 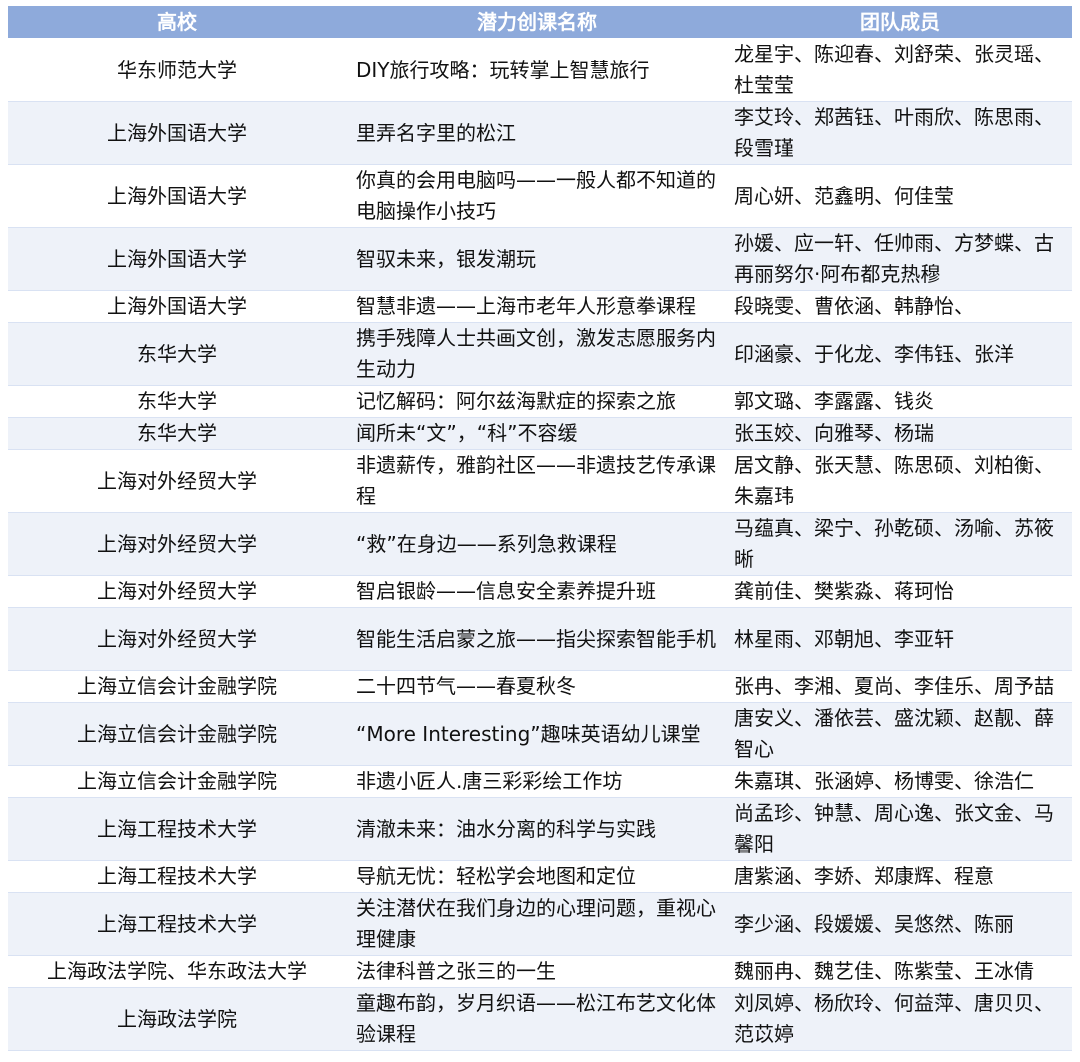 I want to click on cell-team-members: 张玉姣、向雅琴、杨瑞, so click(x=900, y=433).